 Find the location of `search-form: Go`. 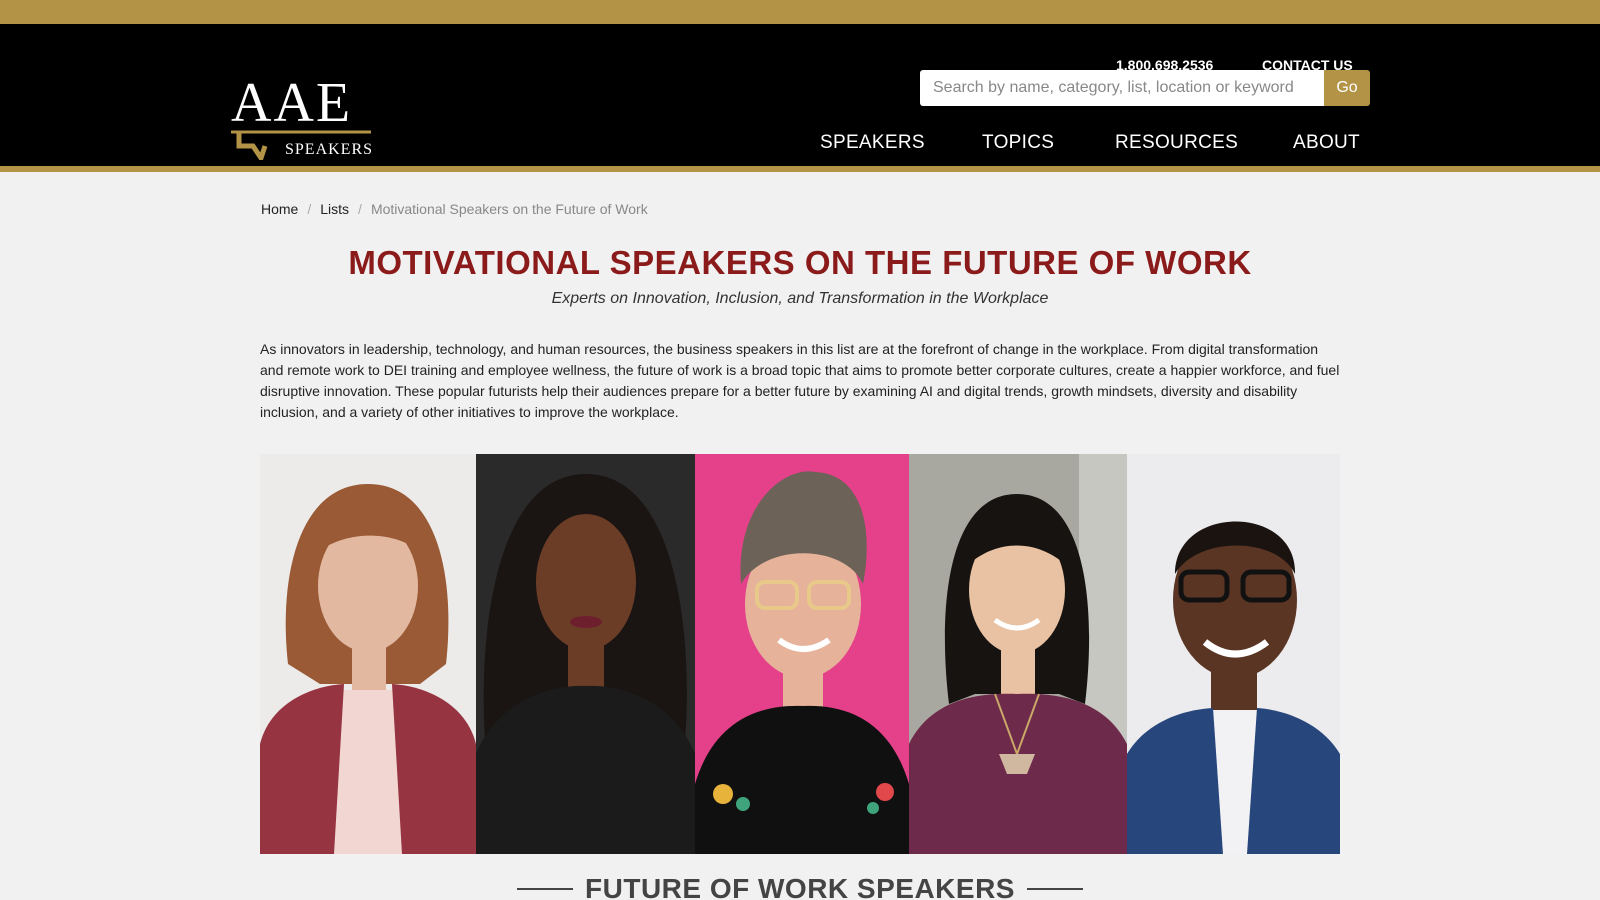

search-form: Go is located at coordinates (1145, 88).